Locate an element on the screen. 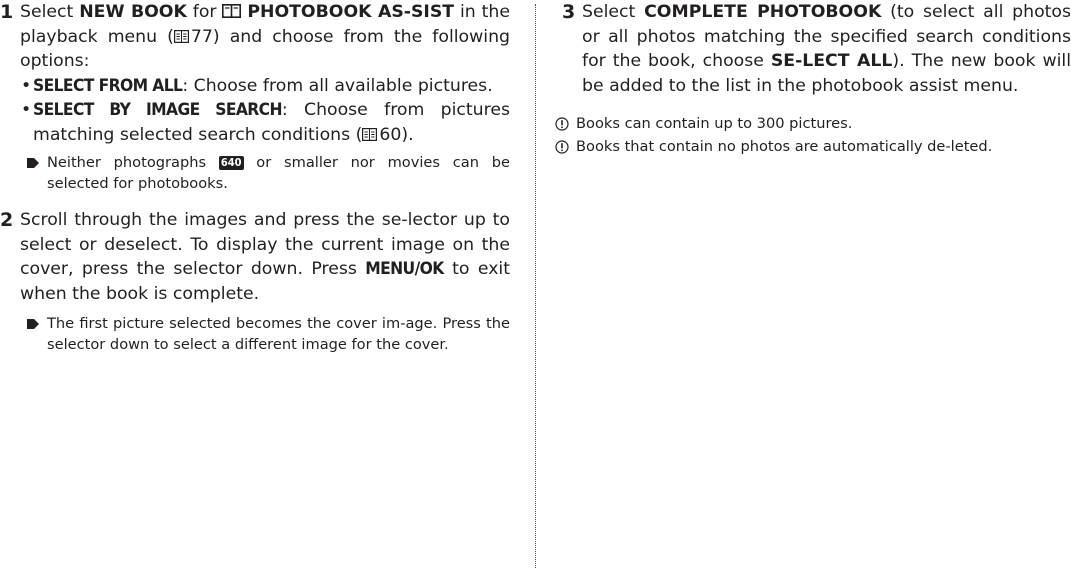 The height and width of the screenshot is (571, 1071). new-book-keyword: NEW BOOK is located at coordinates (133, 12).